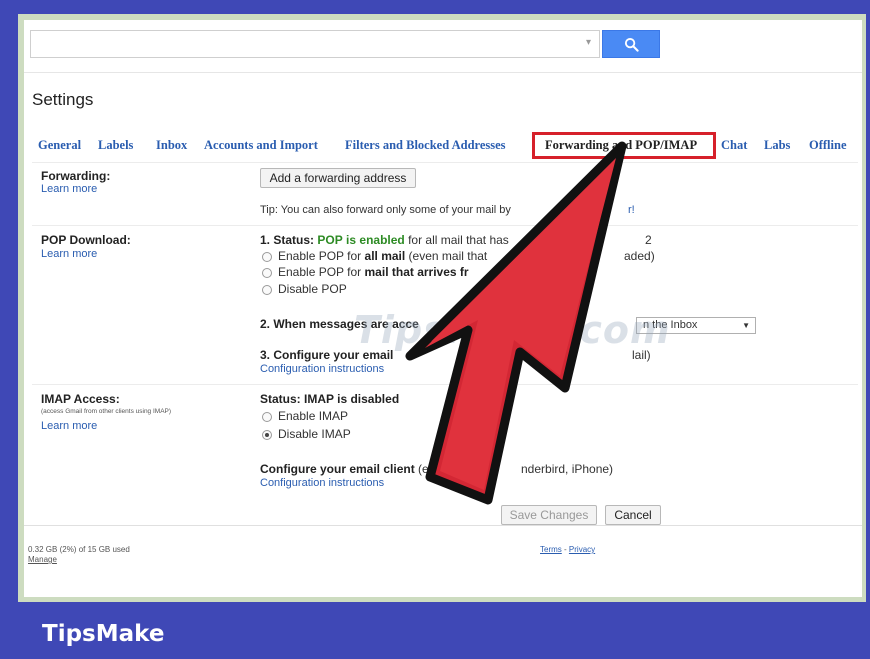 The height and width of the screenshot is (659, 870). Describe the element at coordinates (315, 44) in the screenshot. I see `search-input: ▾` at that location.